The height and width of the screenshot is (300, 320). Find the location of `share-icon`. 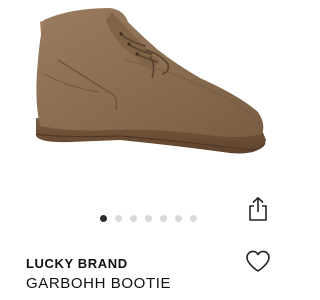

share-icon is located at coordinates (258, 209).